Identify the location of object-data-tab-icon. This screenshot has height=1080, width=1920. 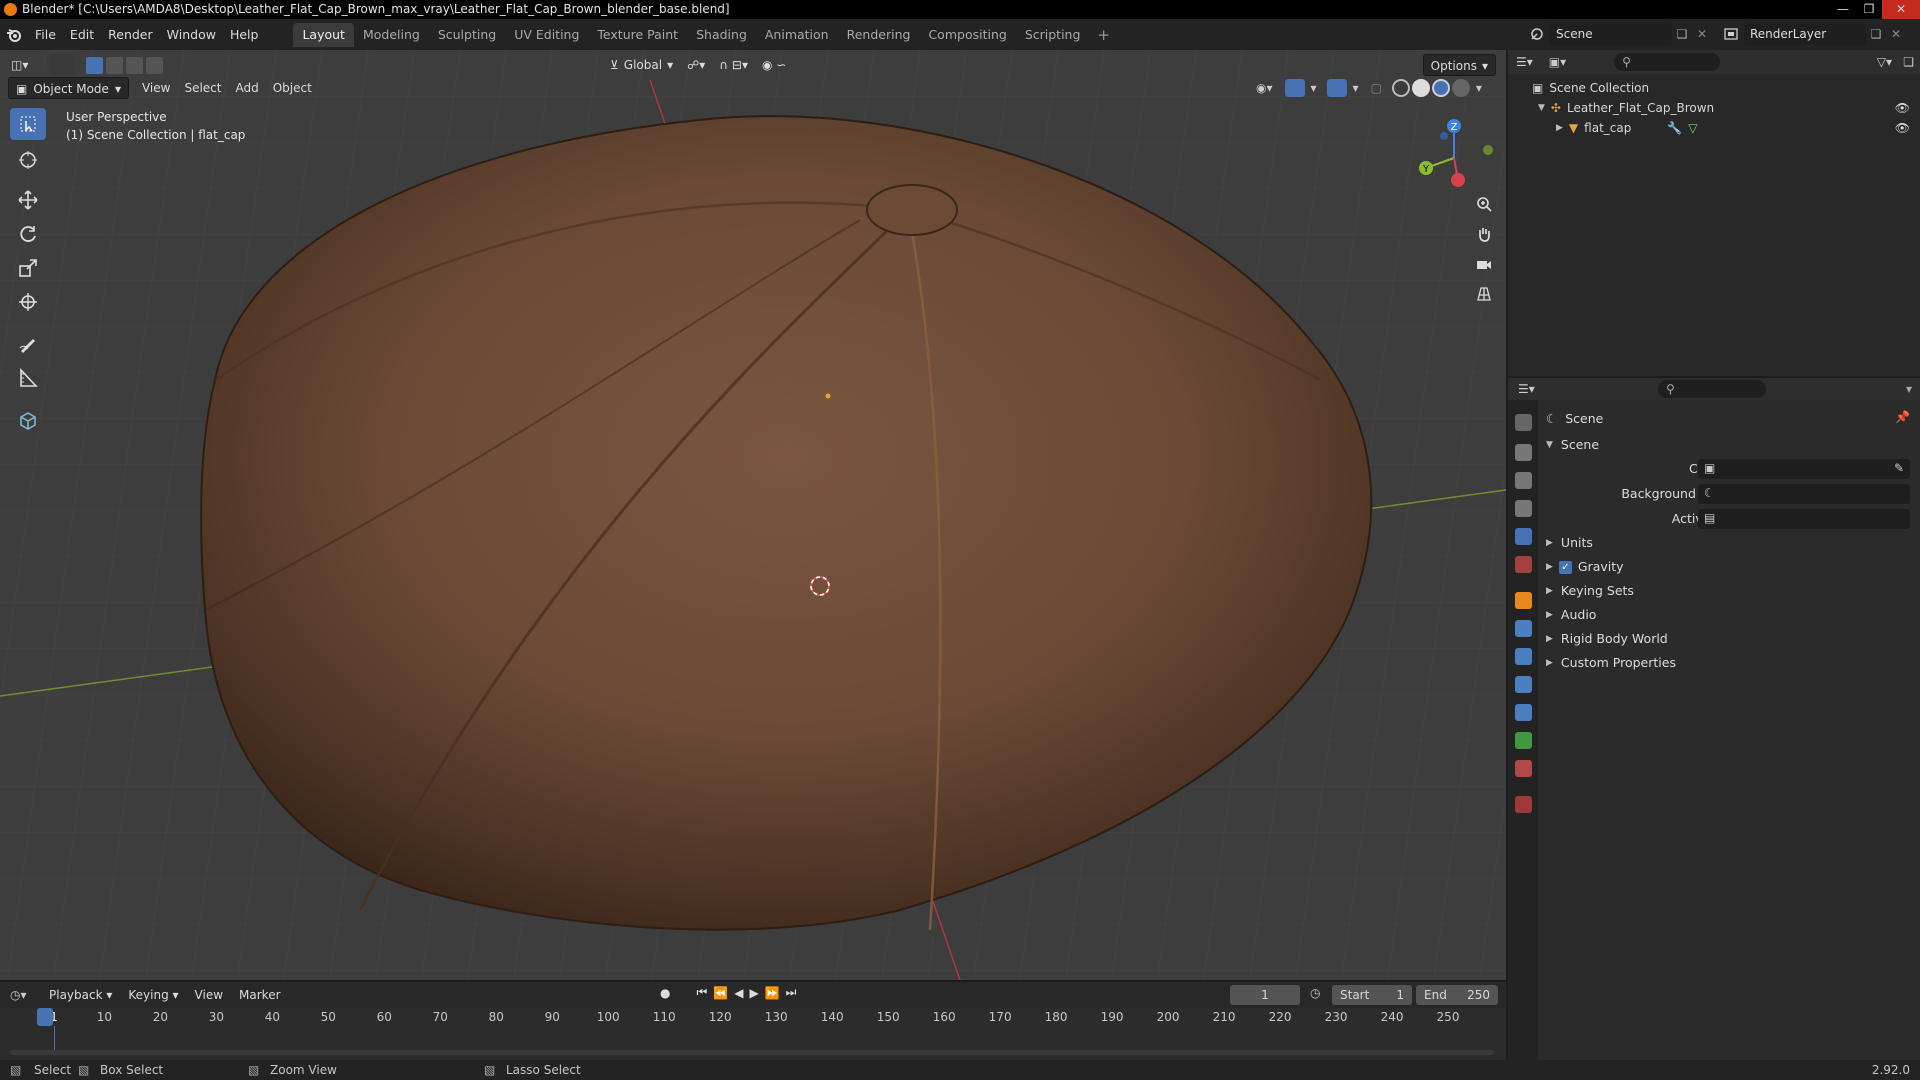
(1523, 740).